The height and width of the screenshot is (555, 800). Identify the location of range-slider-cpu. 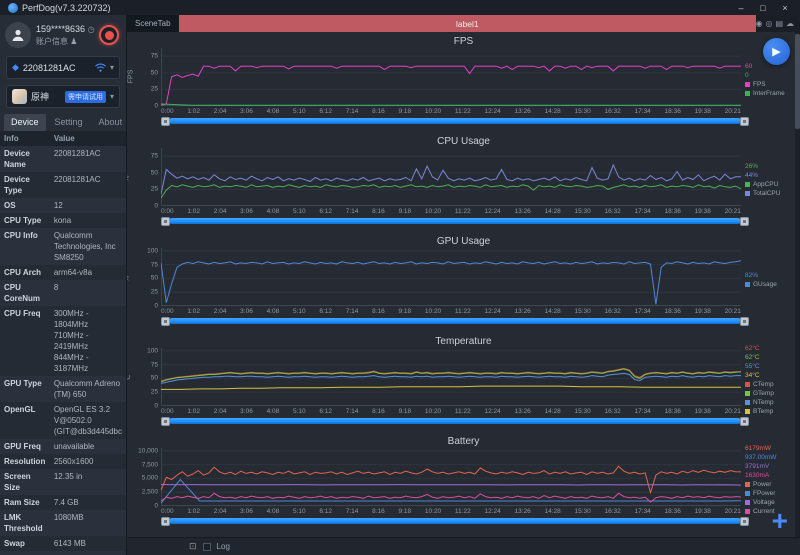
(455, 221).